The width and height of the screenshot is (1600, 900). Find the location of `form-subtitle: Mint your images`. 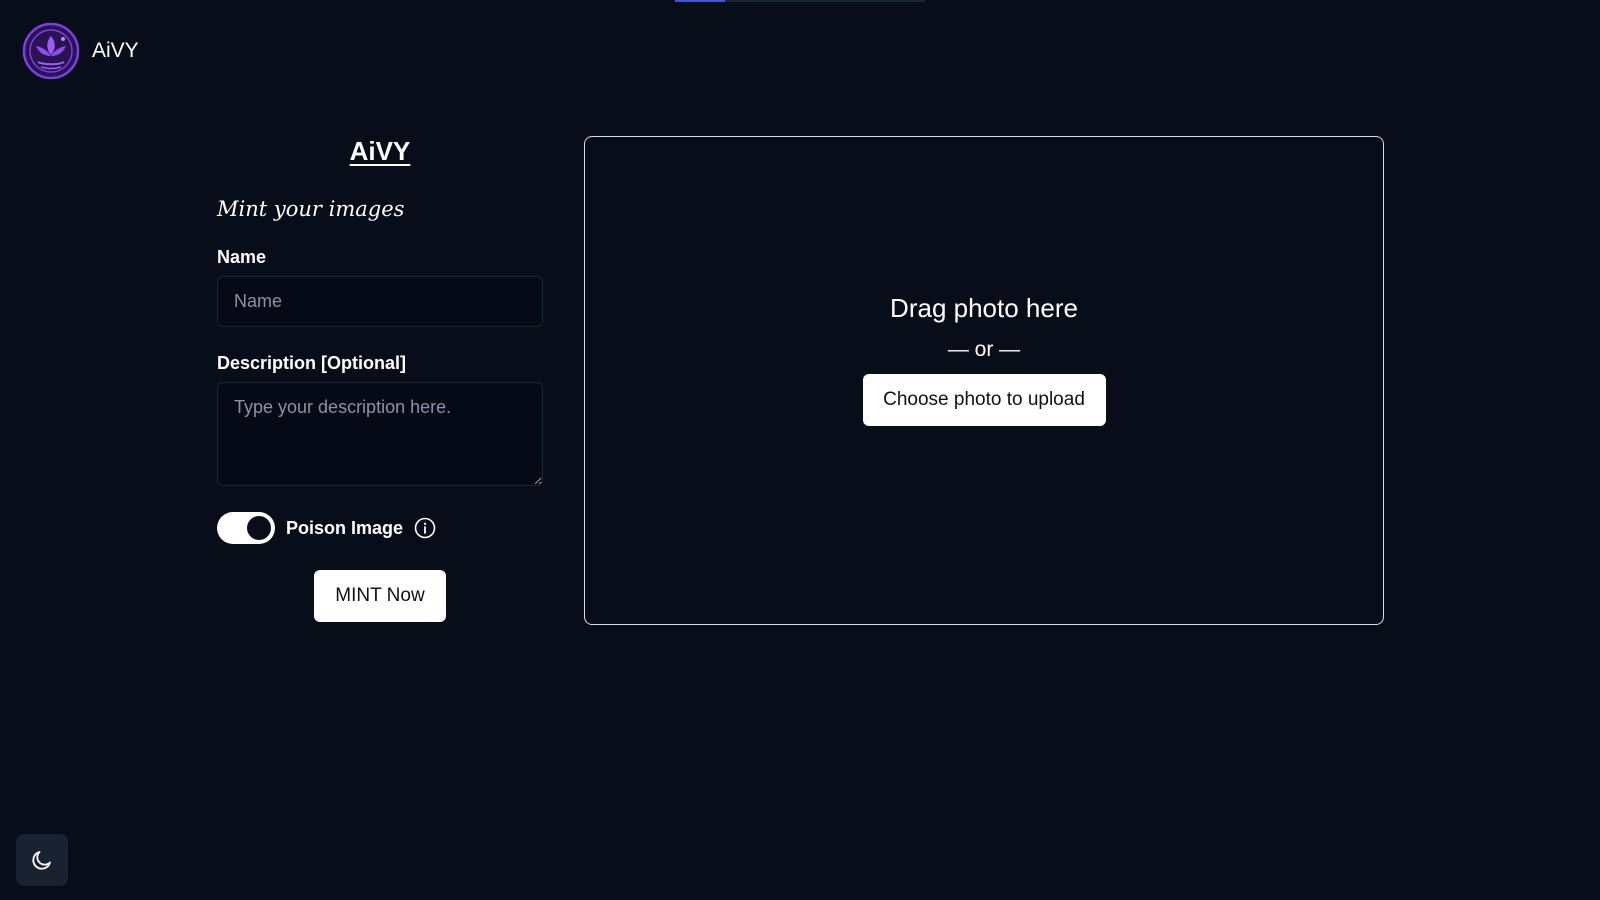

form-subtitle: Mint your images is located at coordinates (311, 209).